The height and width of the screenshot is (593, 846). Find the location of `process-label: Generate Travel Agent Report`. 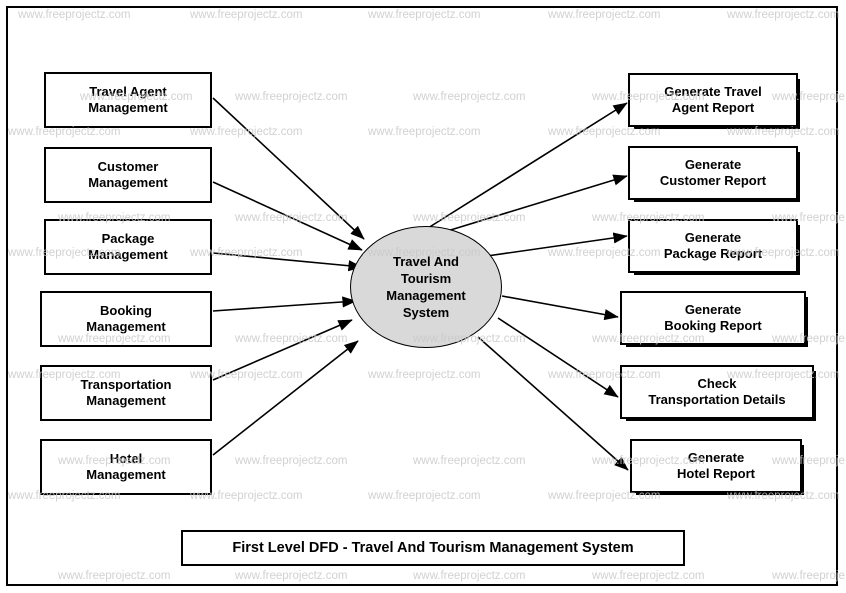

process-label: Generate Travel Agent Report is located at coordinates (713, 99).